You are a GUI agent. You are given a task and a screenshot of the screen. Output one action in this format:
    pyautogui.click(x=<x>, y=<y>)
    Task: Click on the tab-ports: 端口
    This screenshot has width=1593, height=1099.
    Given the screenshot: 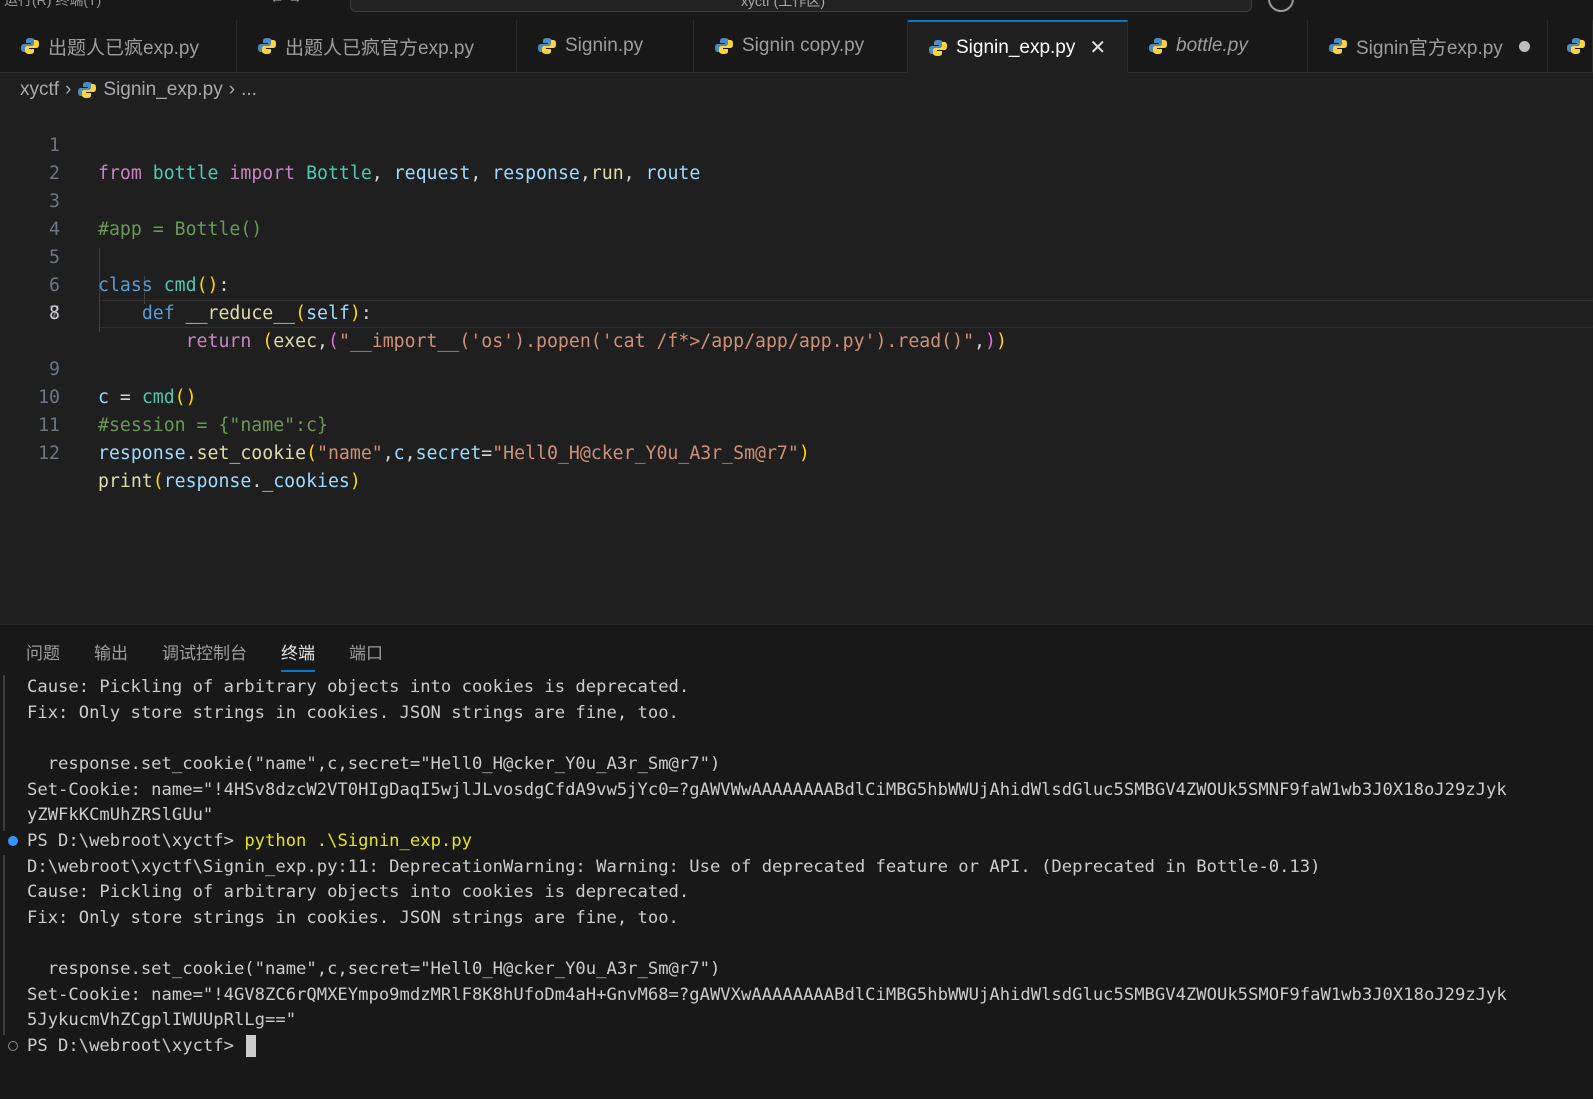 What is the action you would take?
    pyautogui.click(x=366, y=655)
    